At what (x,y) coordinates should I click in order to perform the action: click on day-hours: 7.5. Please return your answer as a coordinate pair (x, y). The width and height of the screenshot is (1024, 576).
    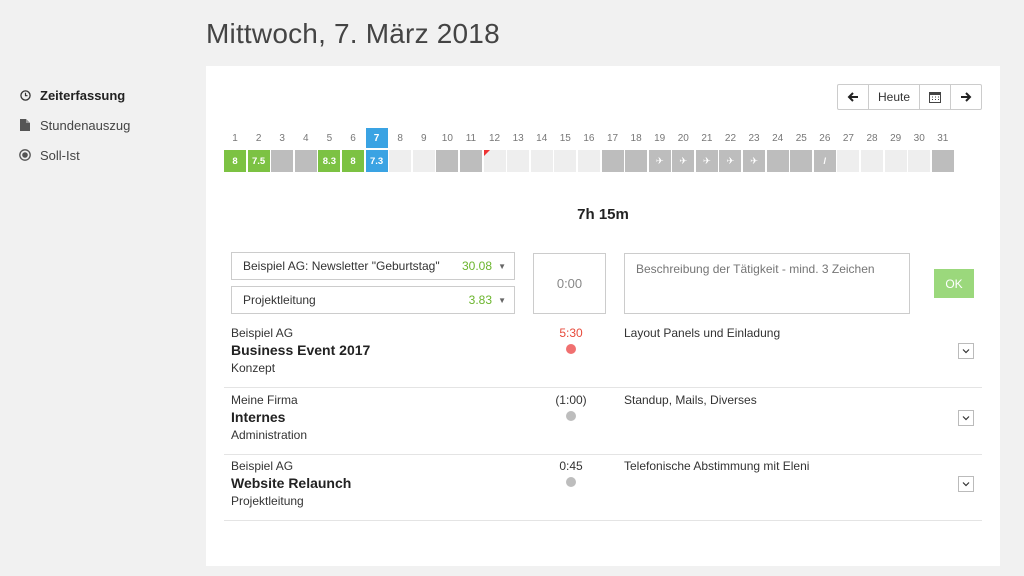
    Looking at the image, I should click on (258, 161).